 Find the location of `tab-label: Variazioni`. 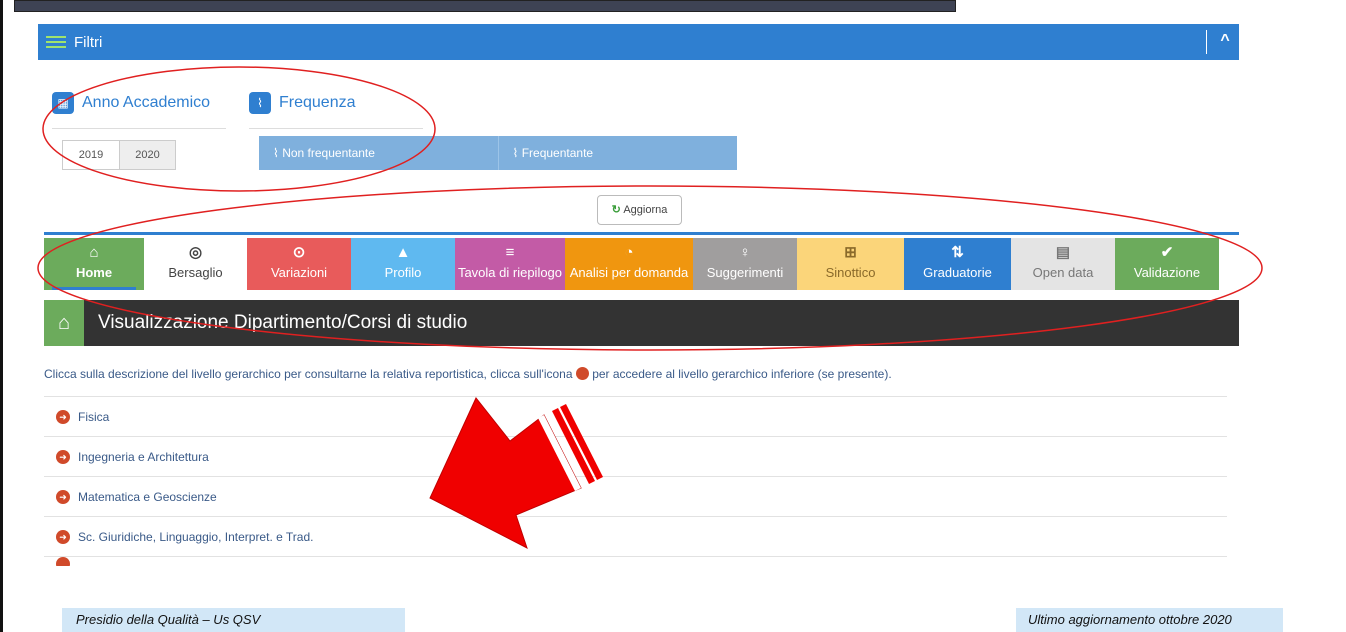

tab-label: Variazioni is located at coordinates (299, 272).